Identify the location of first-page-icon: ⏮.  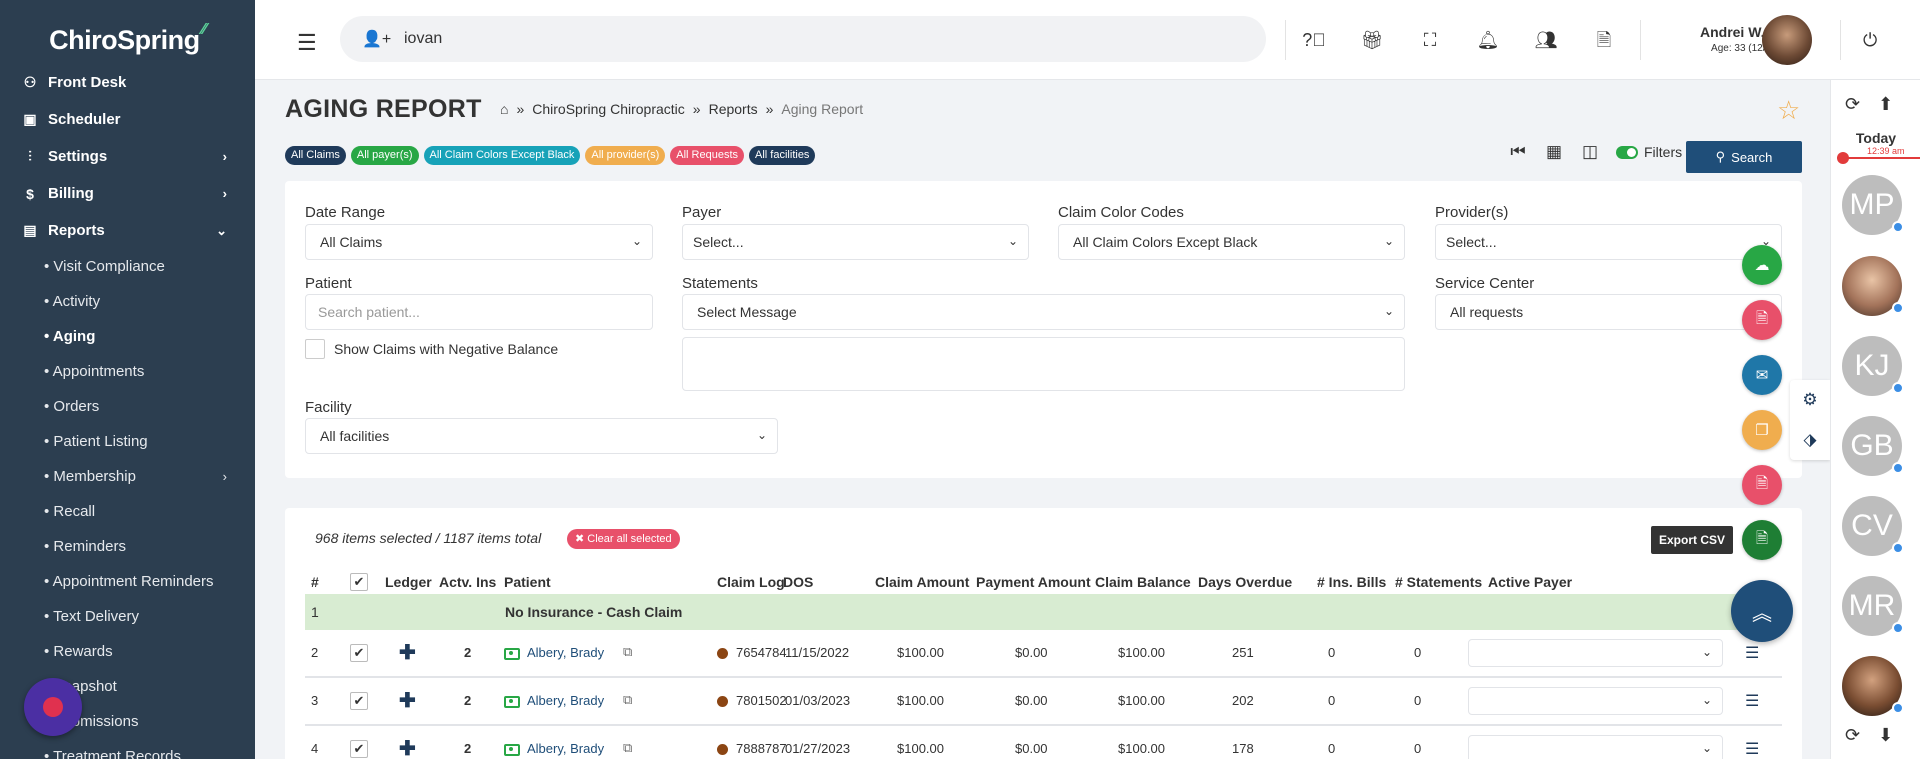
(1518, 152).